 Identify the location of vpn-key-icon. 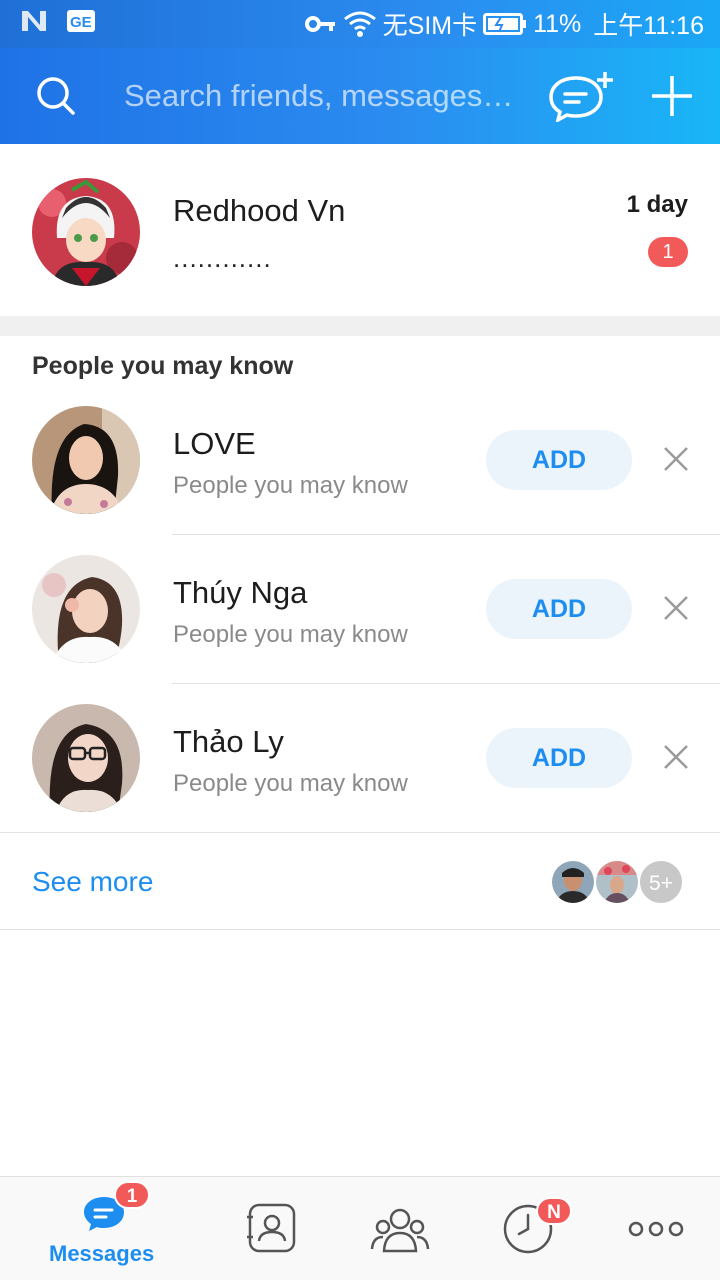
(320, 24).